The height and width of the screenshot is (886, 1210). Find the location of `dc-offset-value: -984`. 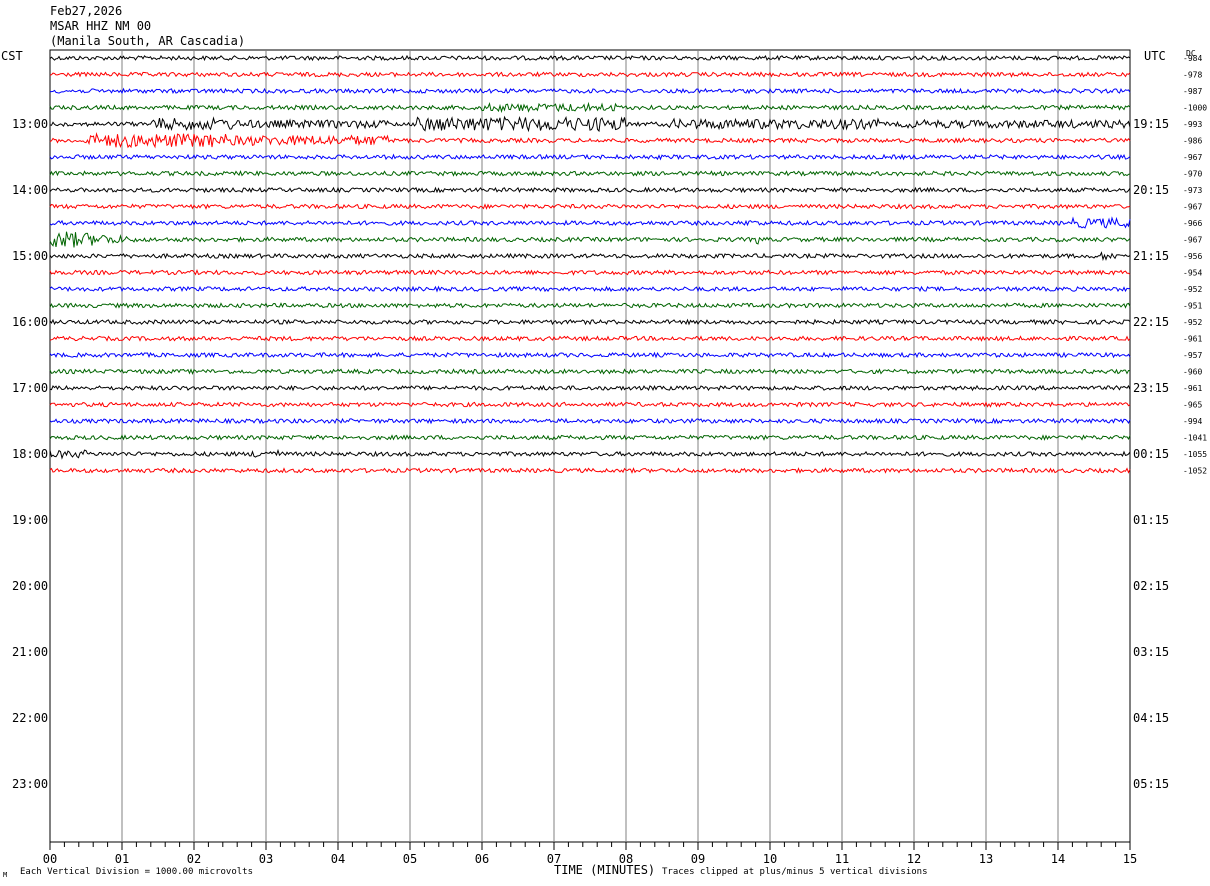

dc-offset-value: -984 is located at coordinates (1192, 58).